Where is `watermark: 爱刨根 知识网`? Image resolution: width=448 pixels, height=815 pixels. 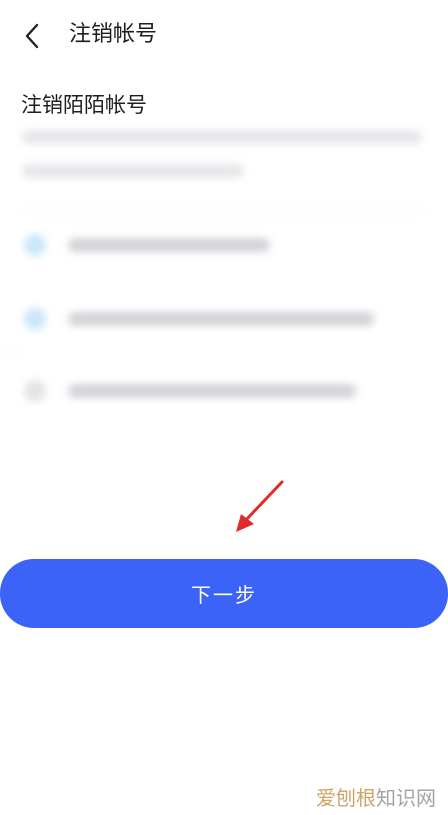
watermark: 爱刨根 知识网 is located at coordinates (376, 796).